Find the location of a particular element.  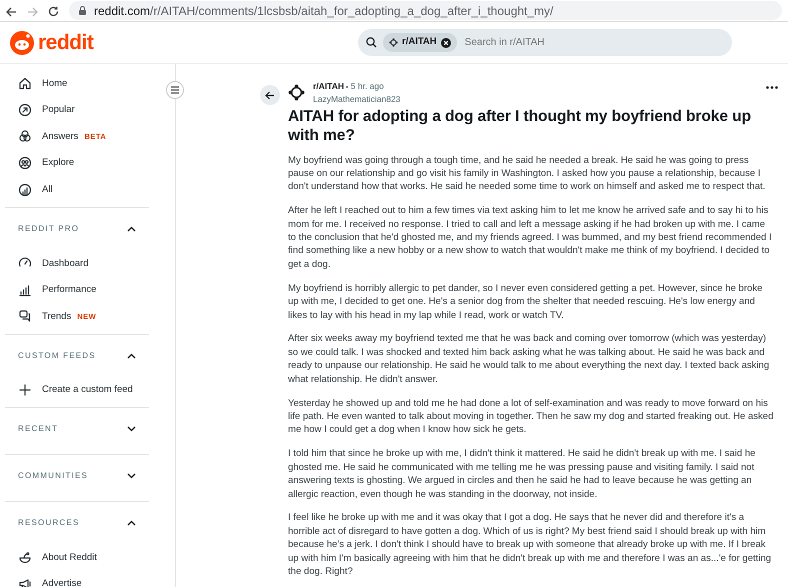

arrow-left-icon is located at coordinates (270, 95).